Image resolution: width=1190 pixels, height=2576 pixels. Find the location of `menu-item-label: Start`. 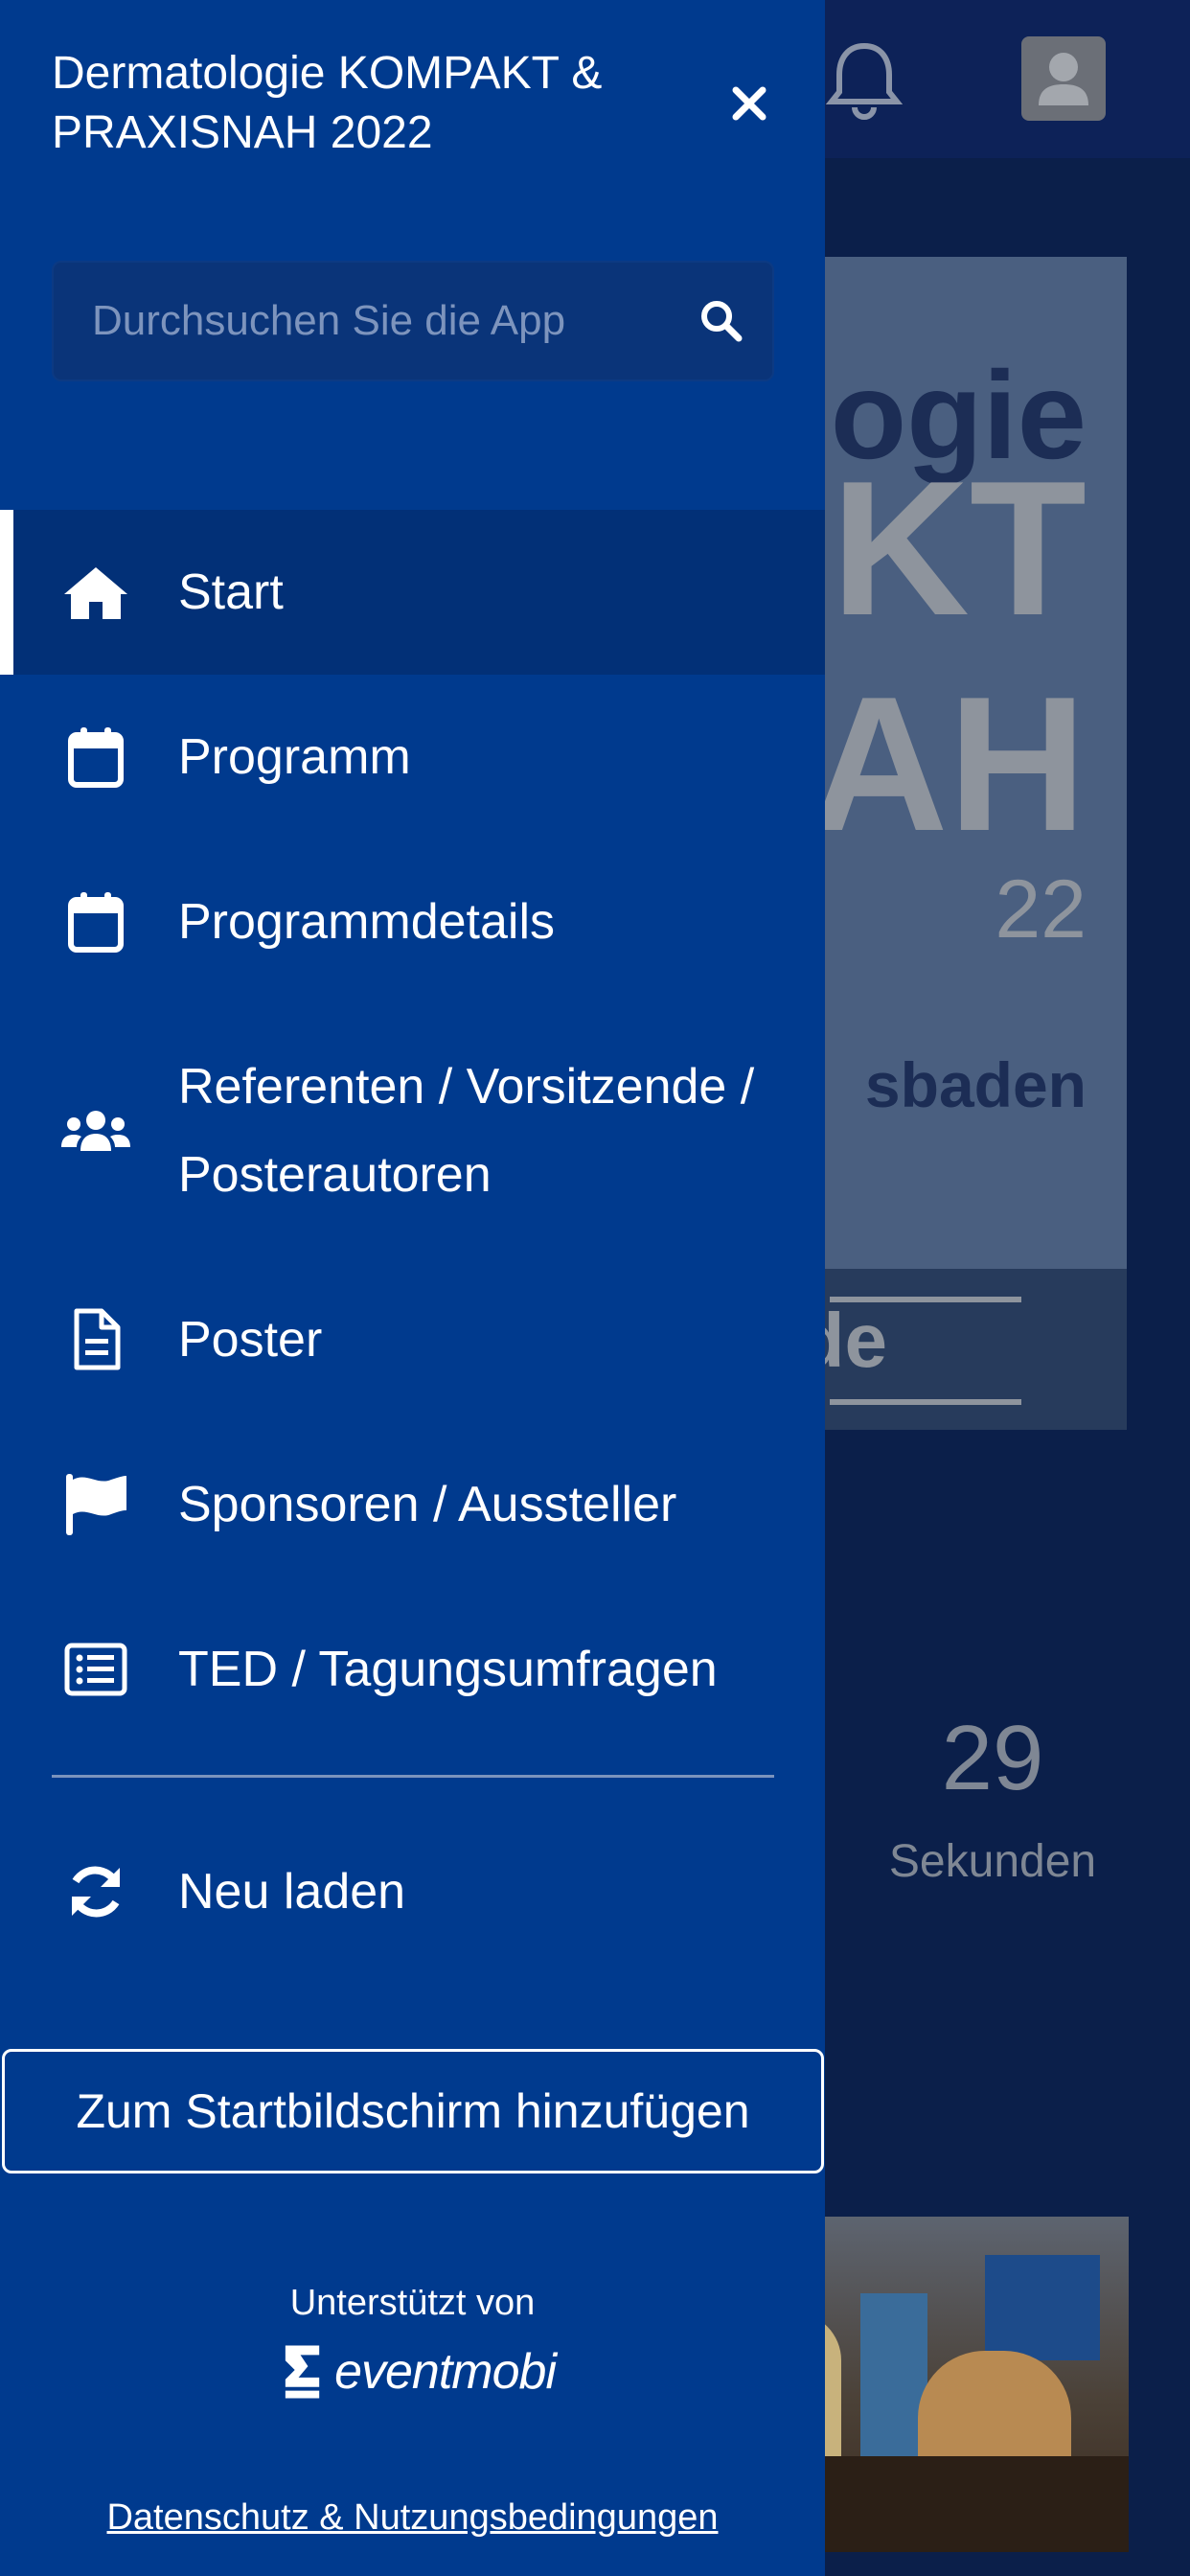

menu-item-label: Start is located at coordinates (231, 592).